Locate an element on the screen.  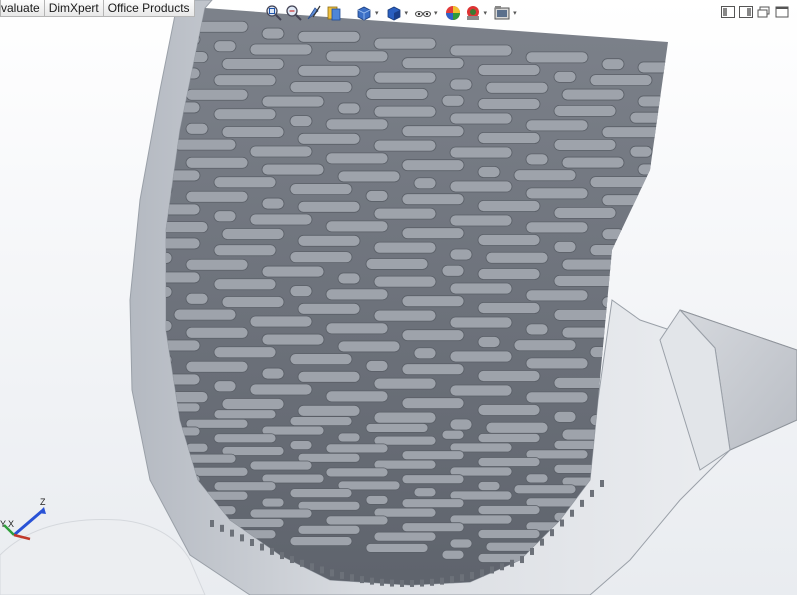
heads-up-view-toolbar: ▾ ▾ ▾ ▾ ▾ is located at coordinates (393, 13).